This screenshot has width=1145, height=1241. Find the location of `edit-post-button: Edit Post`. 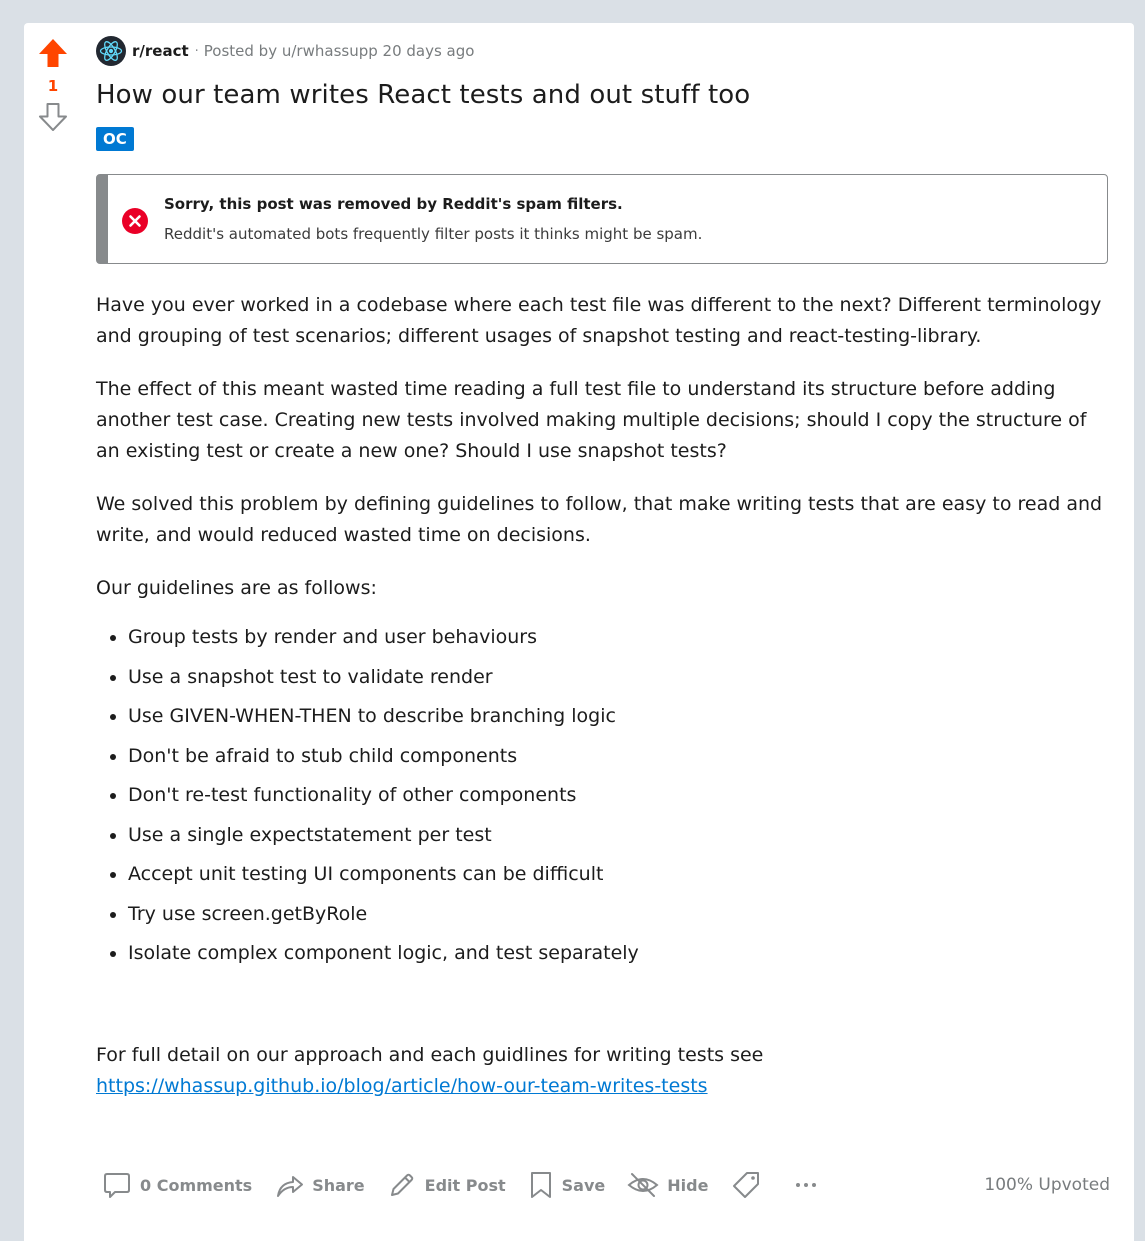

edit-post-button: Edit Post is located at coordinates (446, 1185).